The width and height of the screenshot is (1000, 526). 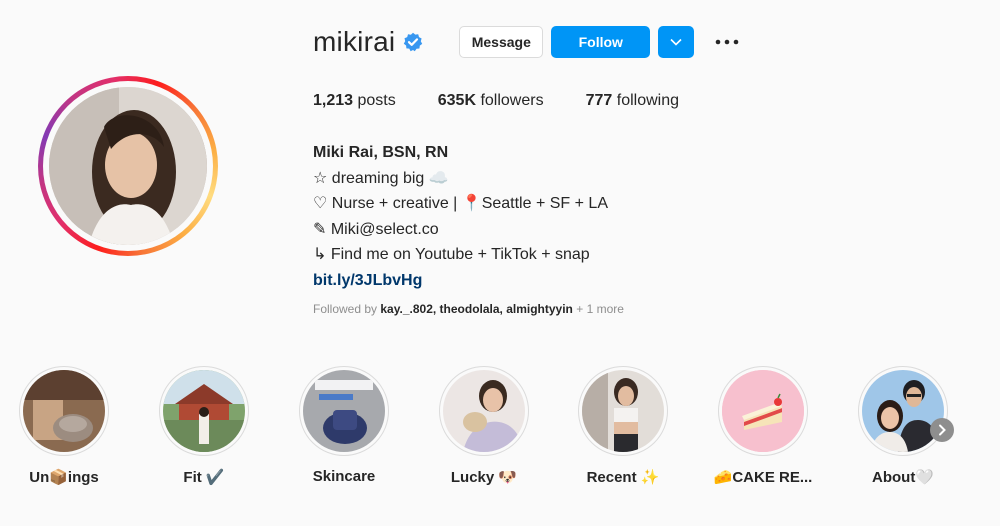 I want to click on avatar-image, so click(x=128, y=166).